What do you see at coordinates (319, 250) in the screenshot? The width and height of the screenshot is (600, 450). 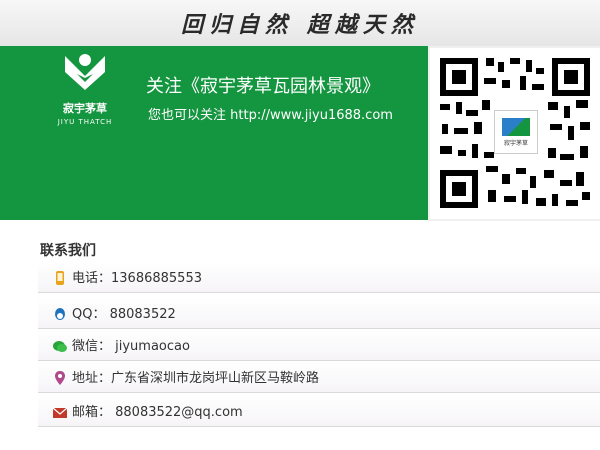 I see `contact-section: 联系我们` at bounding box center [319, 250].